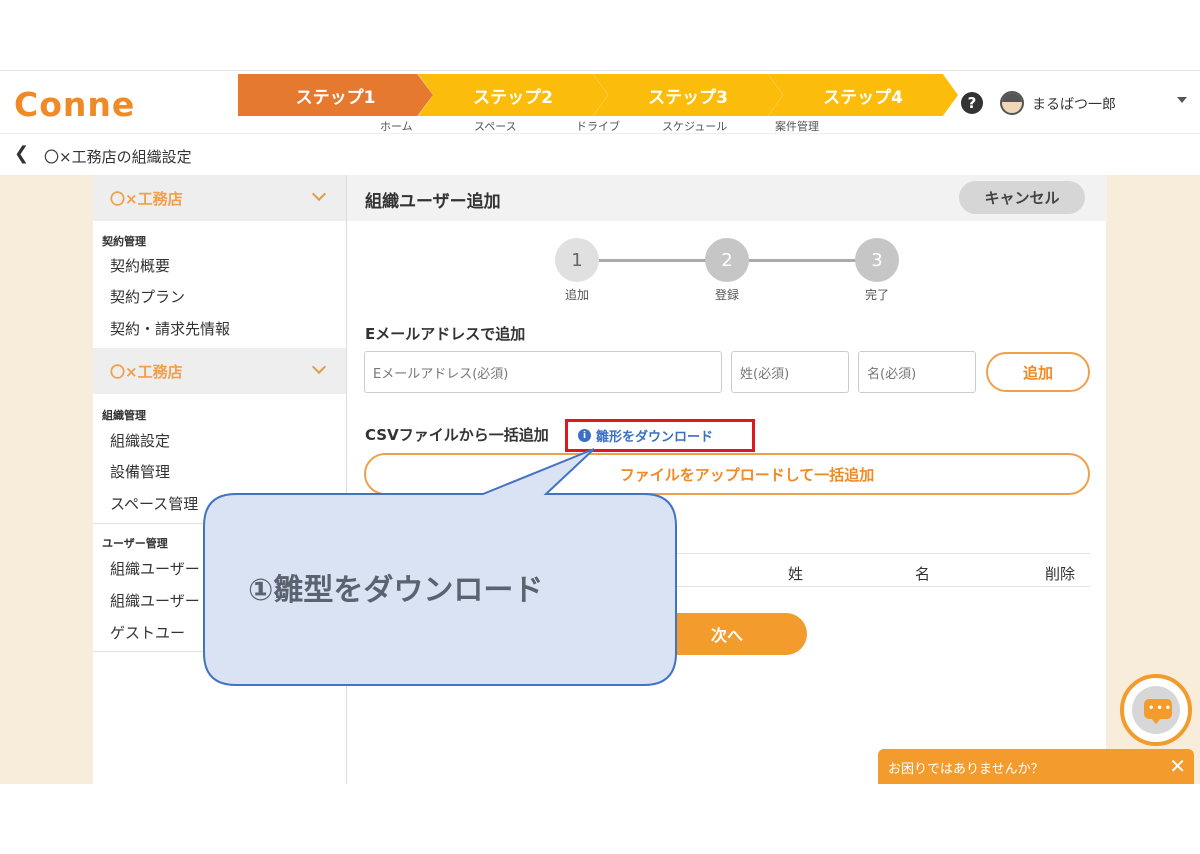  I want to click on step-2: ステップ2, so click(513, 95).